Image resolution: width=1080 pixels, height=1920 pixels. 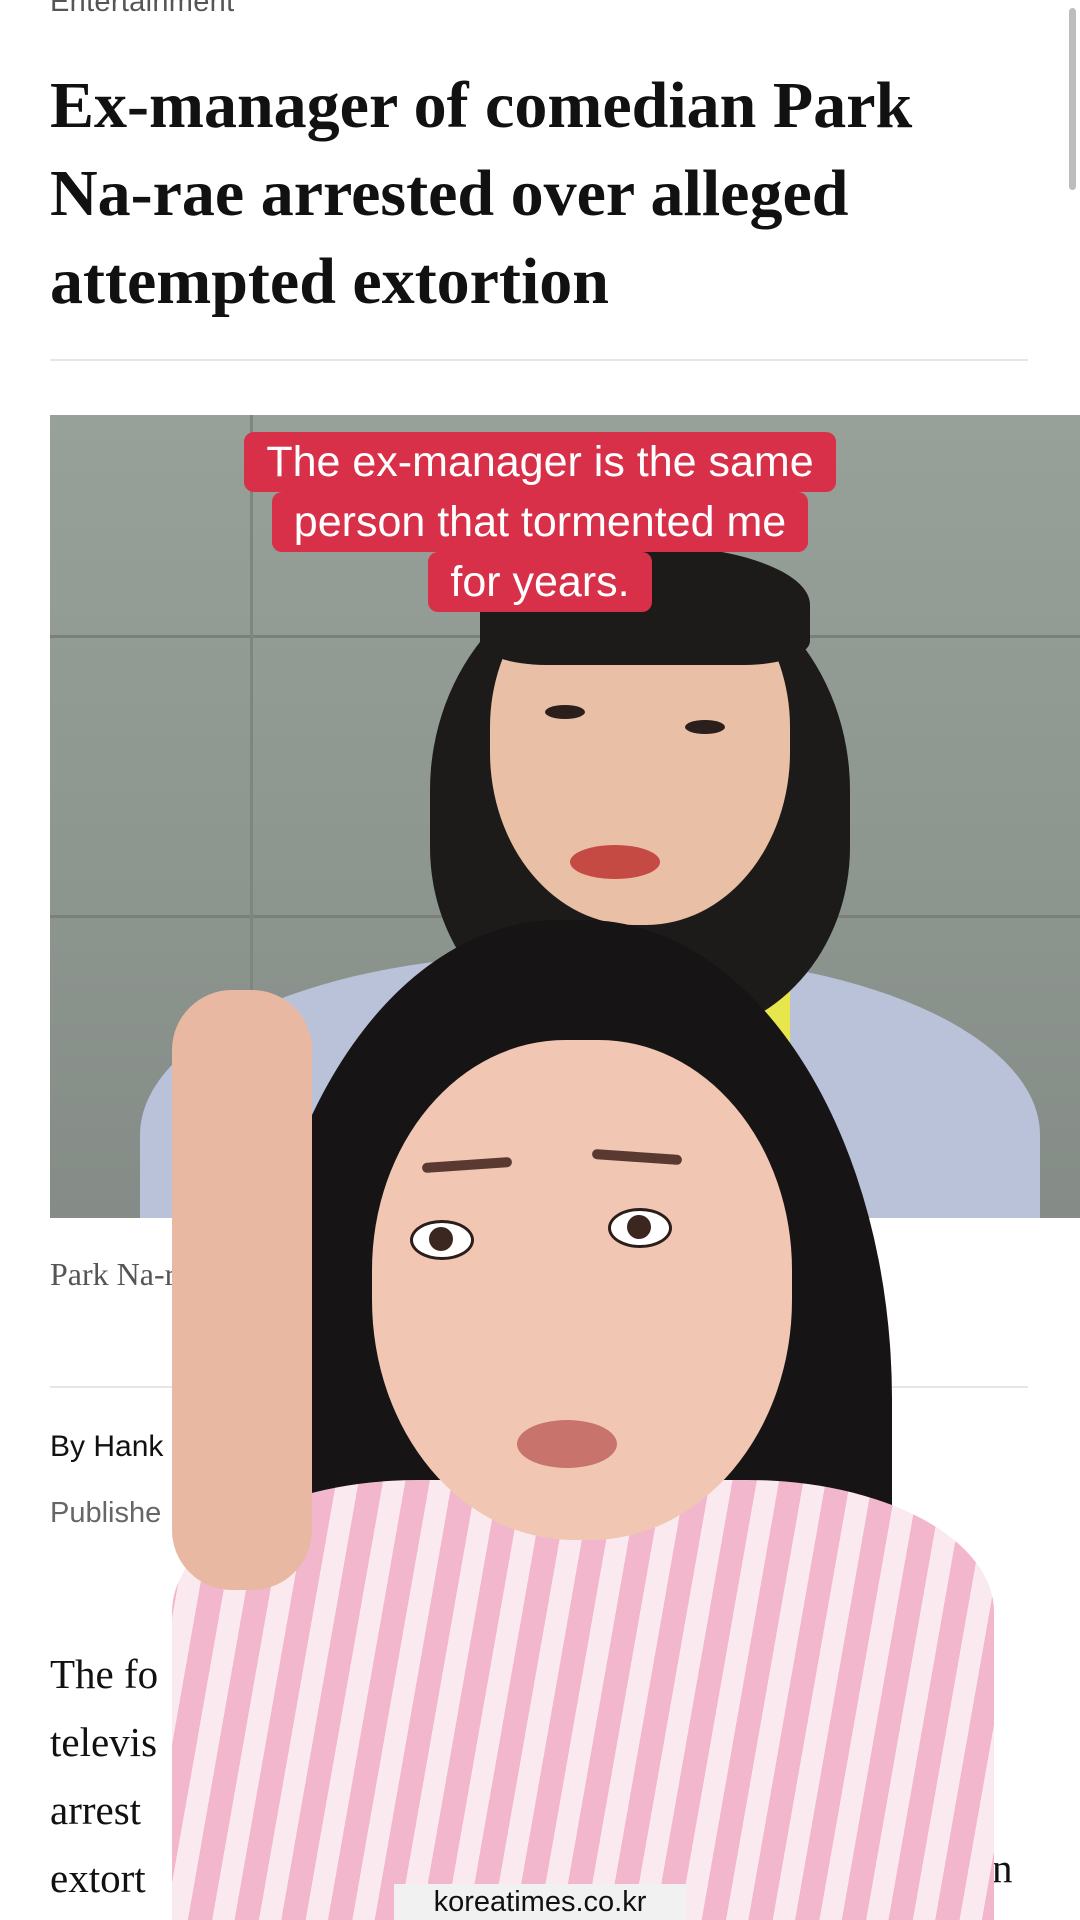 I want to click on source-watermark: koreatimes.co.kr, so click(x=540, y=1902).